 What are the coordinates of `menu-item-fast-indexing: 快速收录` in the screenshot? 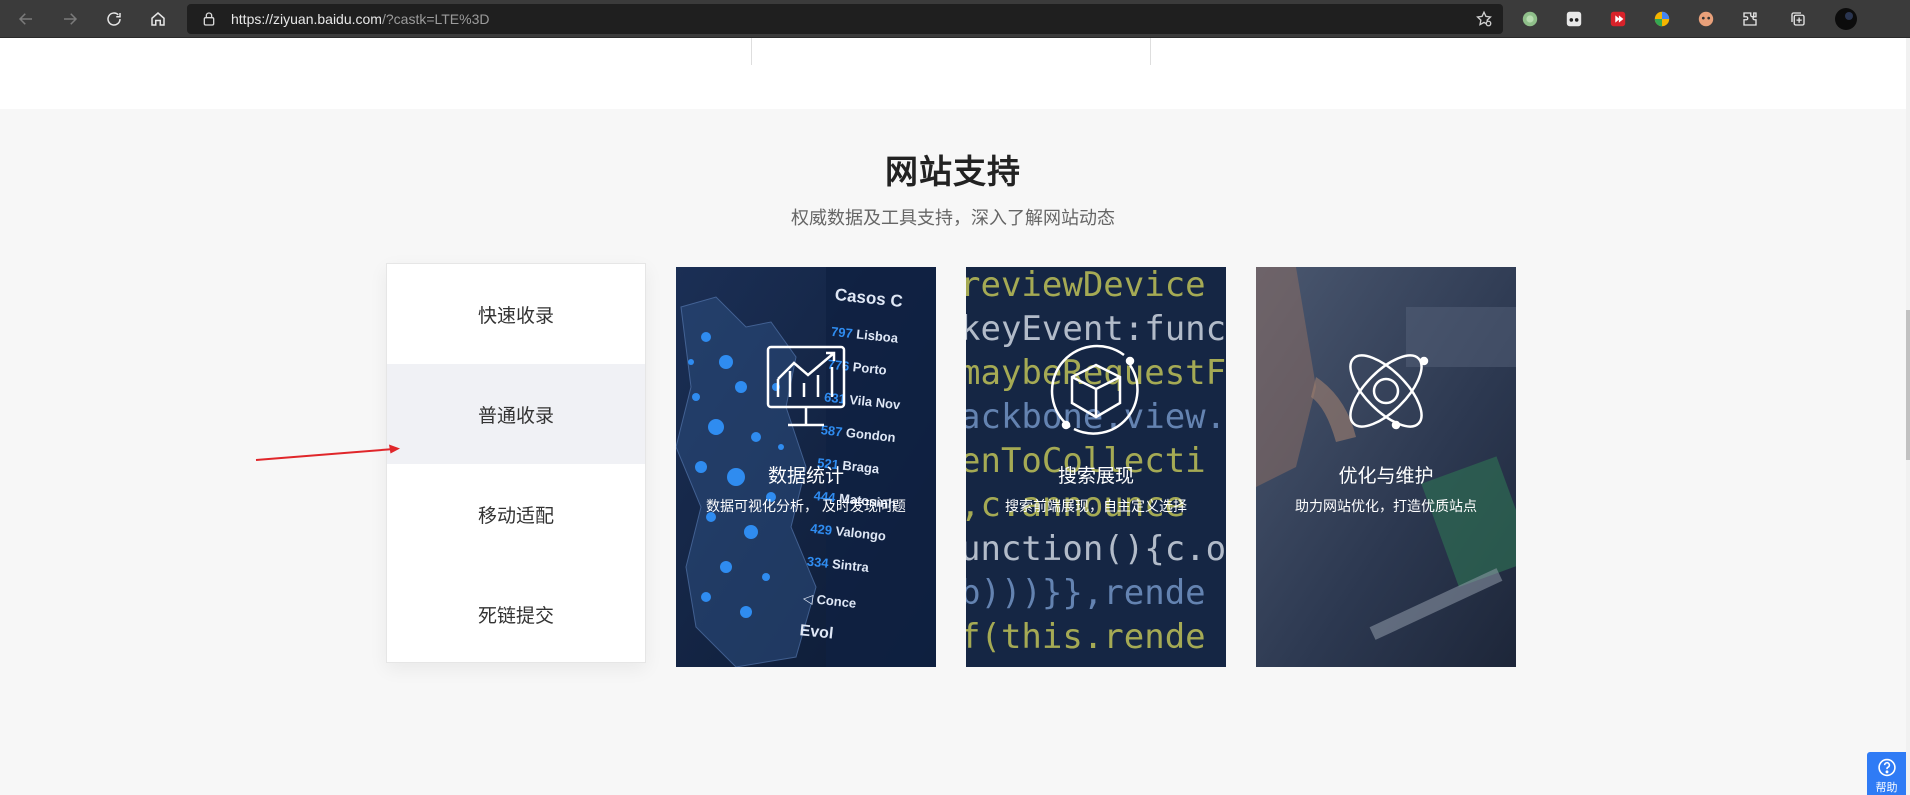 It's located at (516, 314).